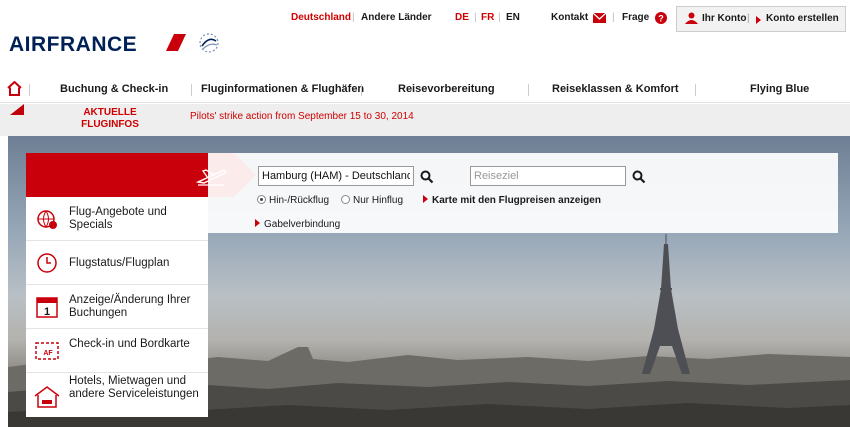 The image size is (850, 427). Describe the element at coordinates (446, 89) in the screenshot. I see `nav-travel-preparation: Reisevorbereitung` at that location.